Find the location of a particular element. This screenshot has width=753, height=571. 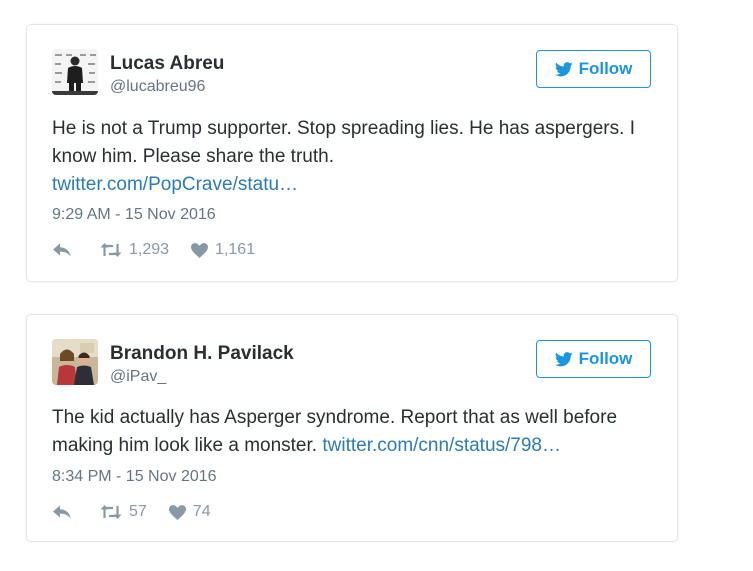

retweet-count: 1,293 is located at coordinates (149, 249).